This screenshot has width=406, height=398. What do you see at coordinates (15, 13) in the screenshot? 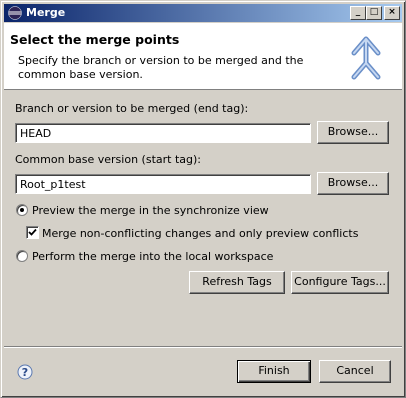
I see `eclipse-icon` at bounding box center [15, 13].